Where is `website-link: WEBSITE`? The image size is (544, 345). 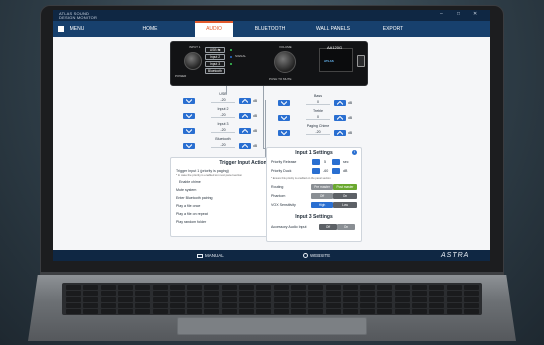 website-link: WEBSITE is located at coordinates (316, 255).